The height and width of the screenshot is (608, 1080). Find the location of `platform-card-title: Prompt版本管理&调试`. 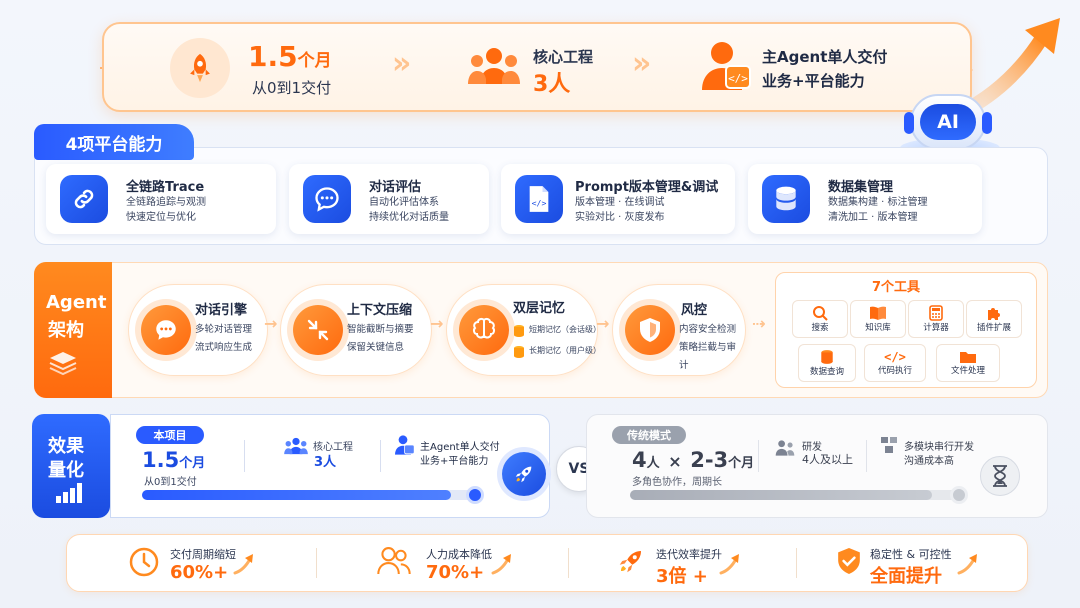

platform-card-title: Prompt版本管理&调试 is located at coordinates (647, 187).